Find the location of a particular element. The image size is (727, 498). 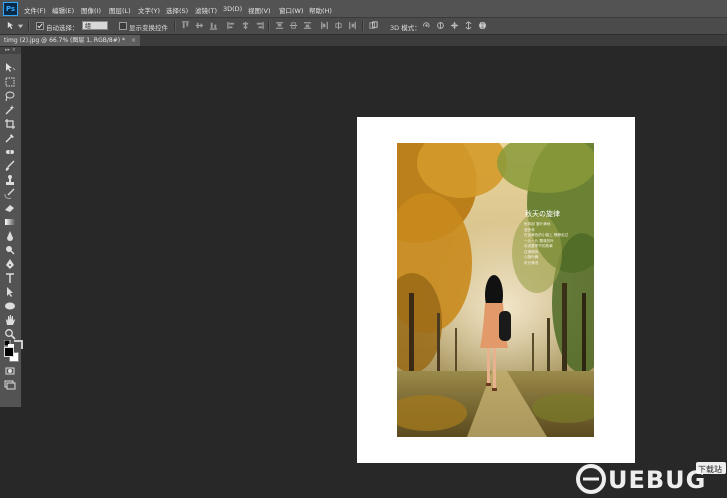

distribute-hcenter-icon is located at coordinates (338, 25).